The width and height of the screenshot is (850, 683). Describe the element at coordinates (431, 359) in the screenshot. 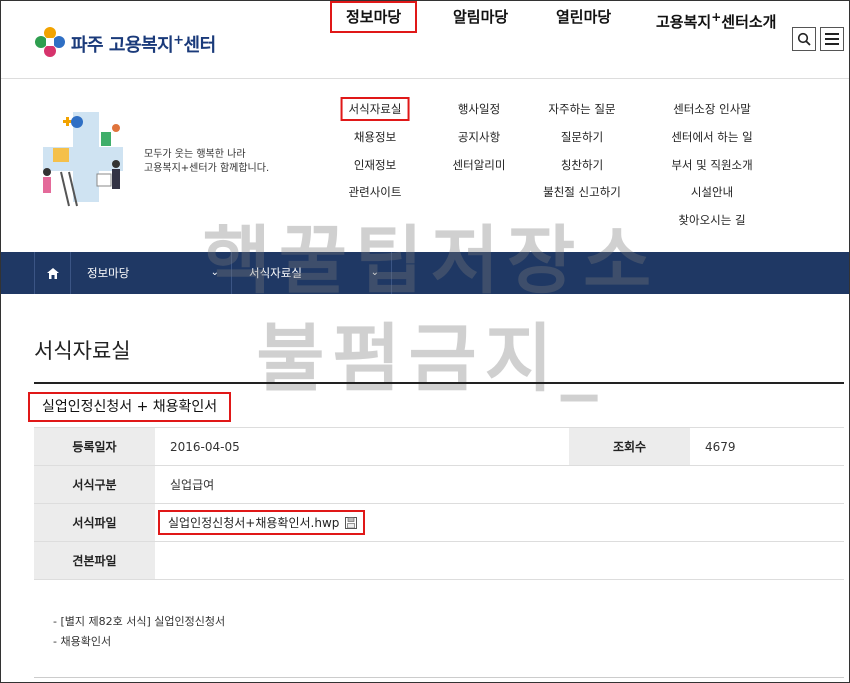

I see `watermark-line-2: 불펌금지_` at that location.